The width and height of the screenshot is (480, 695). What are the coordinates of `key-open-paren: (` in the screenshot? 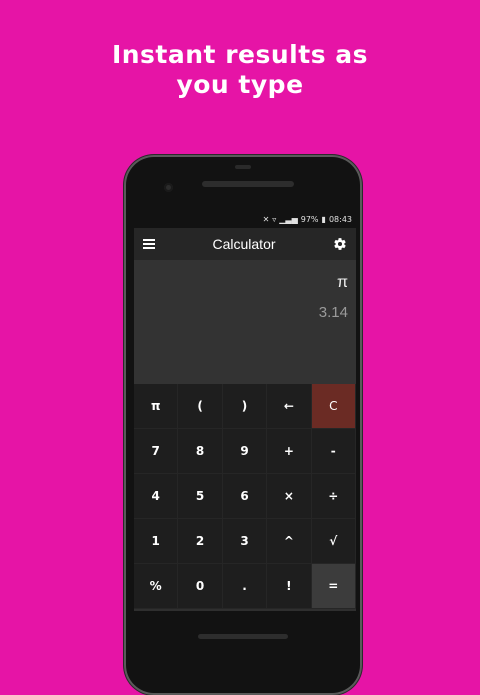 It's located at (200, 406).